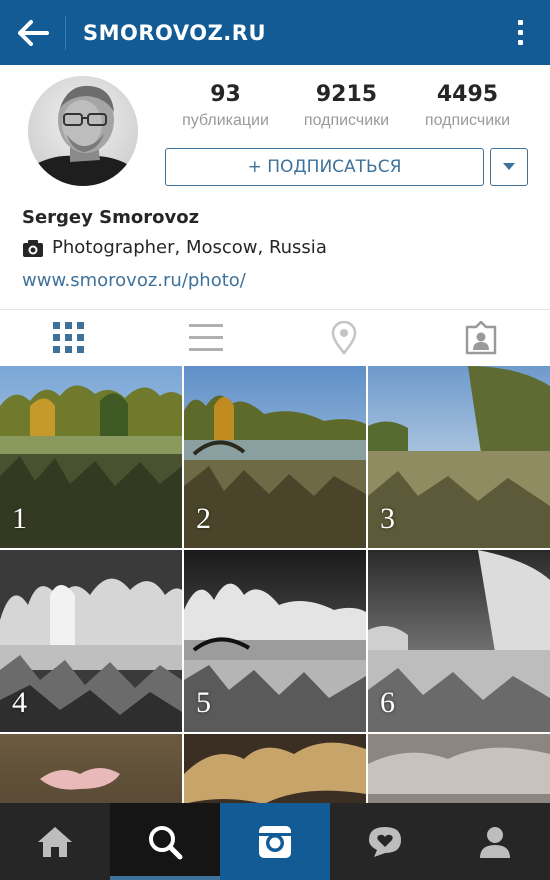 The width and height of the screenshot is (550, 880). I want to click on stat-value: 4495, so click(467, 94).